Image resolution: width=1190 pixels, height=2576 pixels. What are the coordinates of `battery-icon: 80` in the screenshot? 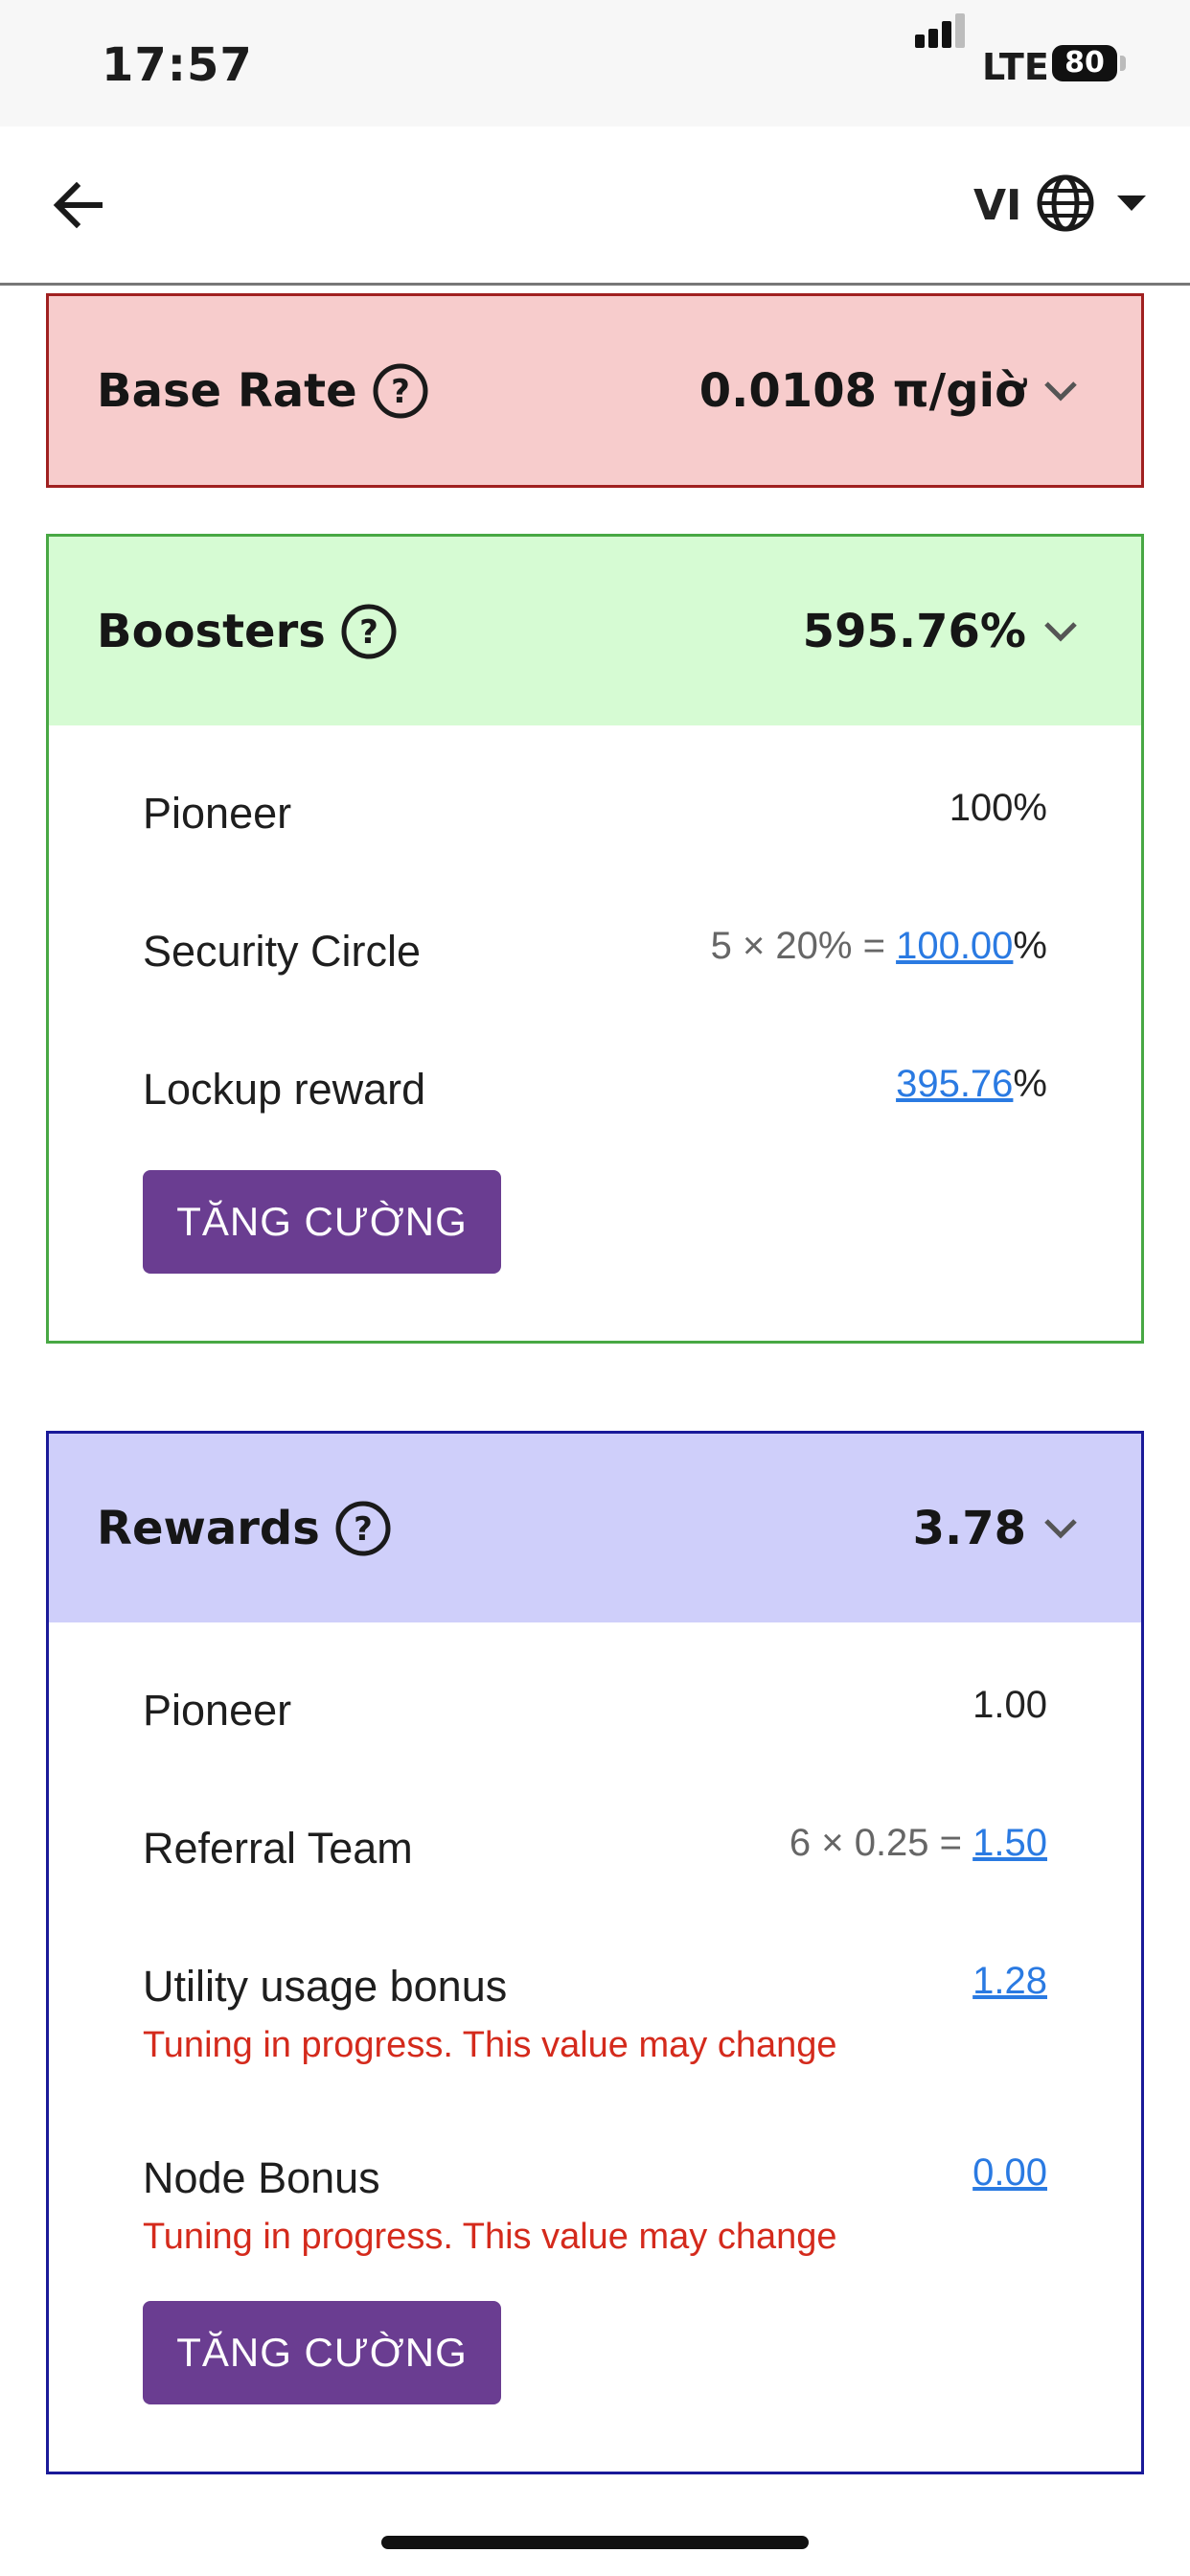 It's located at (1084, 63).